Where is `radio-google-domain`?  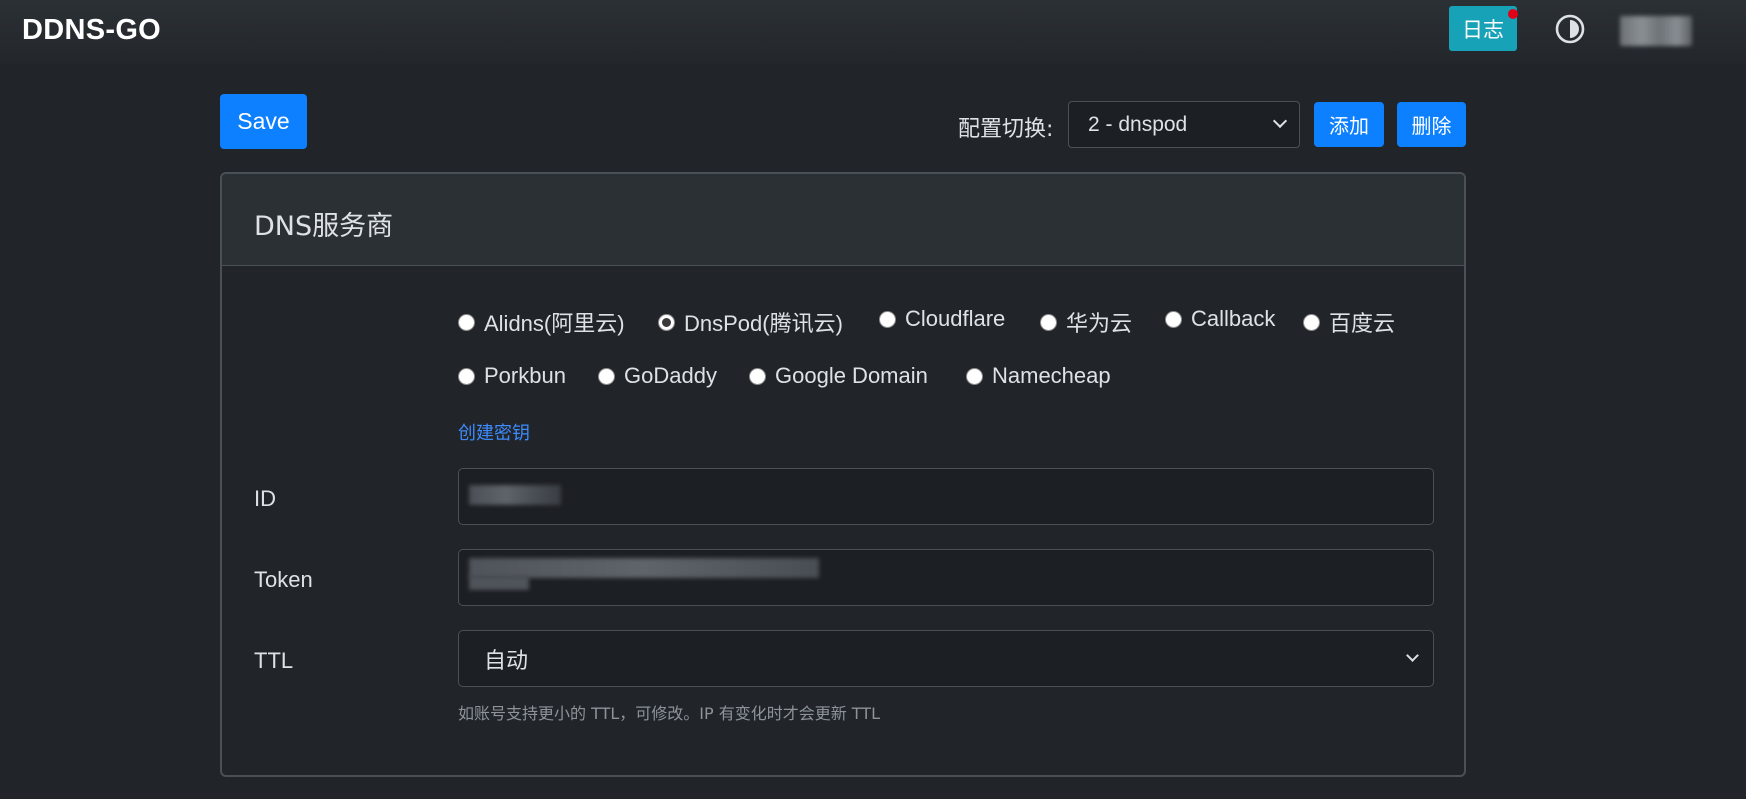
radio-google-domain is located at coordinates (757, 376).